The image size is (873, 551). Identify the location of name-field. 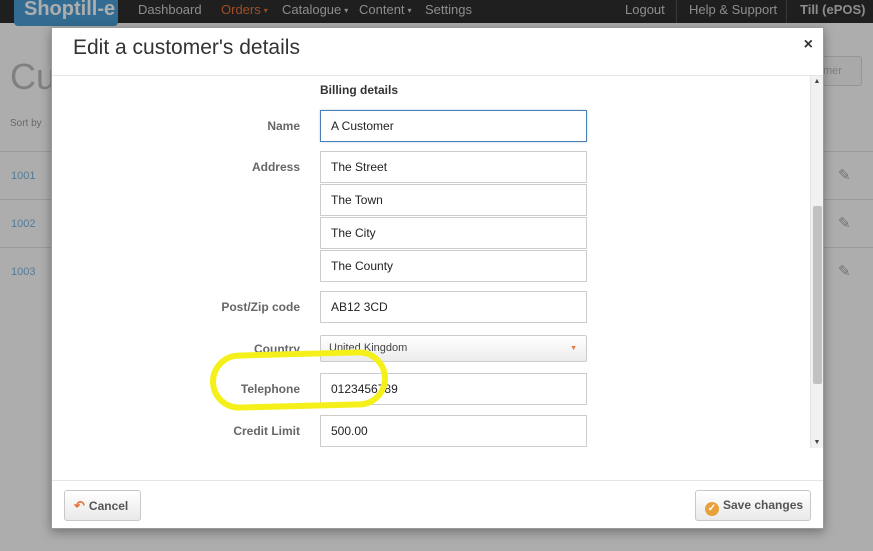
(453, 126).